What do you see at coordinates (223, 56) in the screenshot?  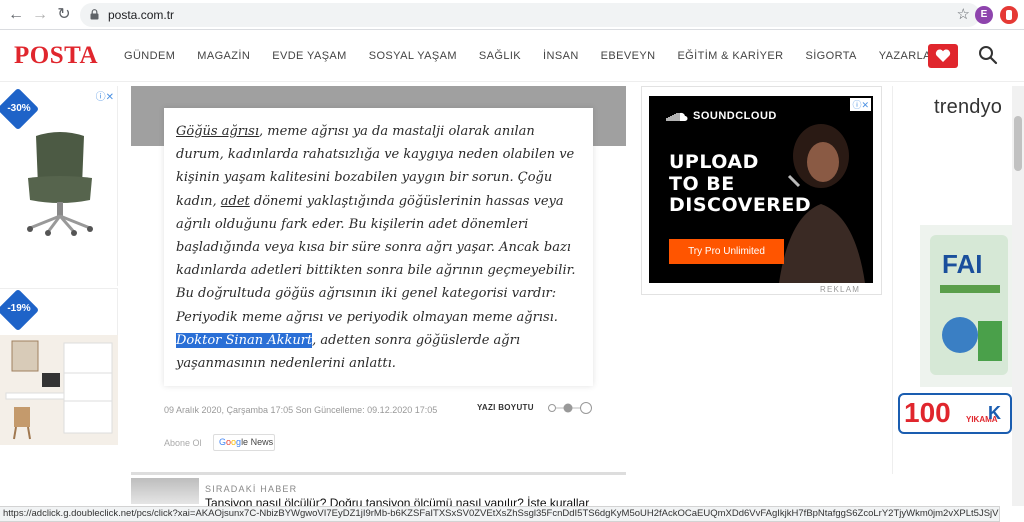 I see `nav-item-magazin: MAGAZİN` at bounding box center [223, 56].